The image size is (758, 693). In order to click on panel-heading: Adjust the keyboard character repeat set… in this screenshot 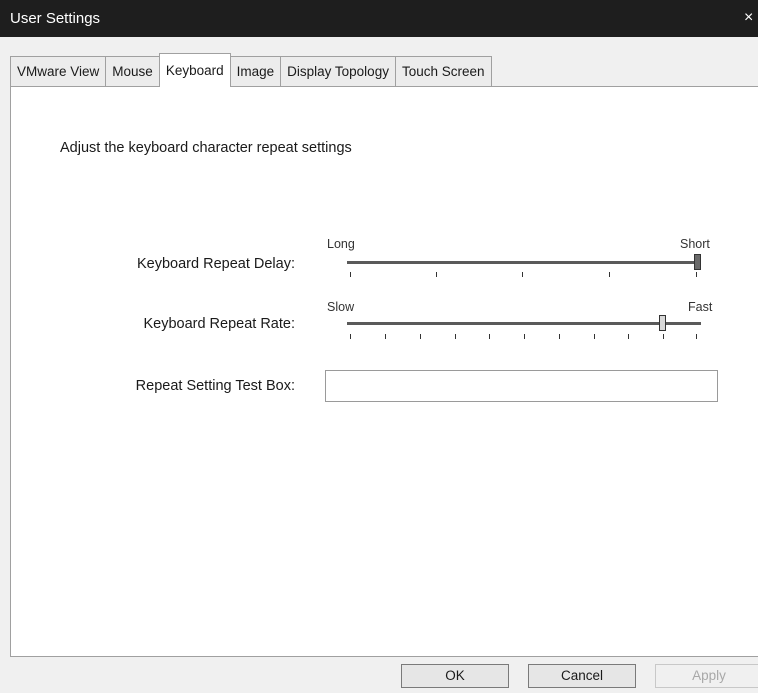, I will do `click(206, 148)`.